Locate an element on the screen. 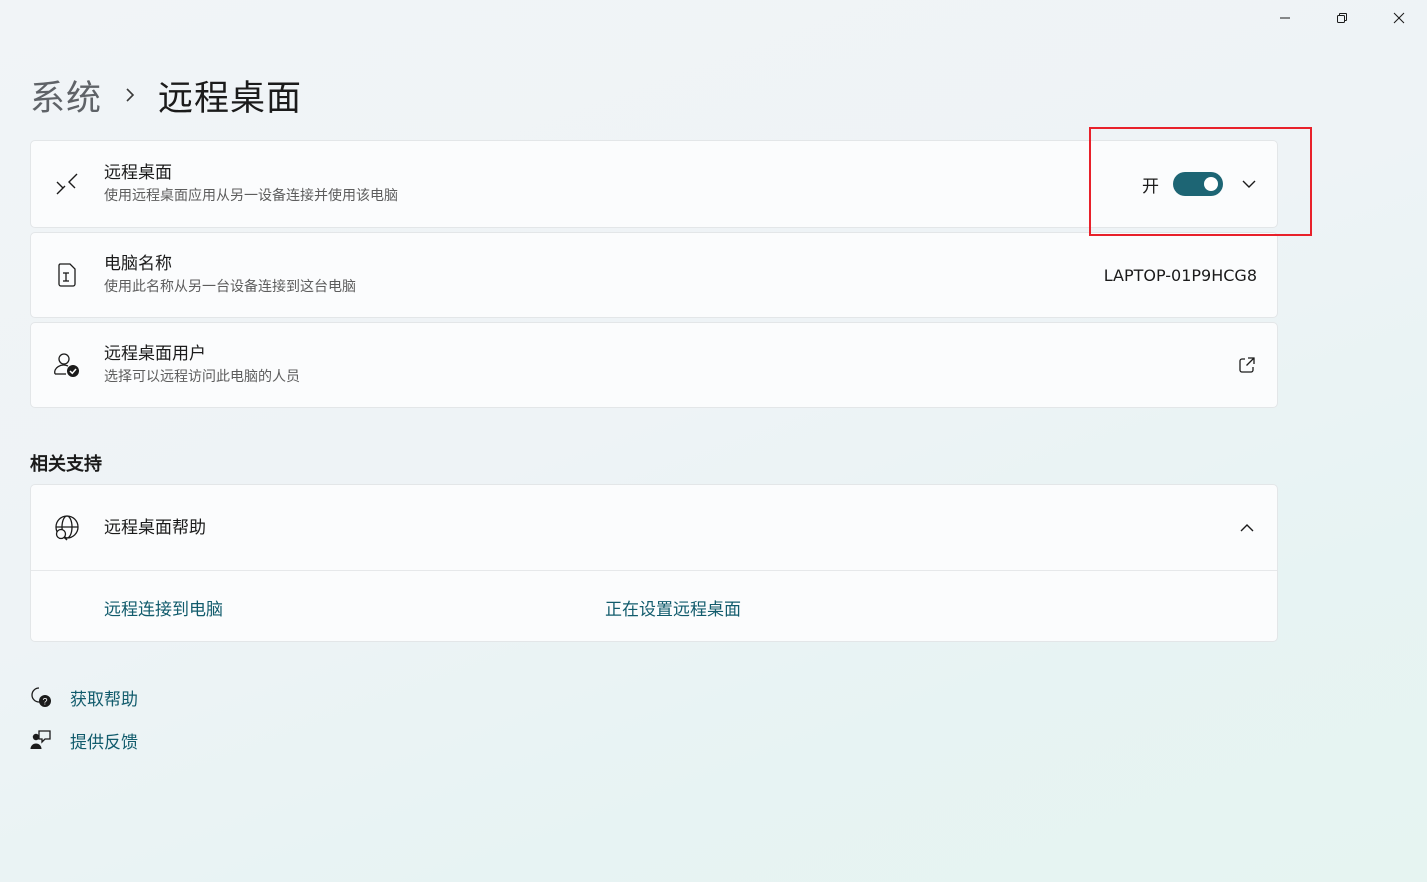 The height and width of the screenshot is (882, 1427). user-check-icon is located at coordinates (67, 365).